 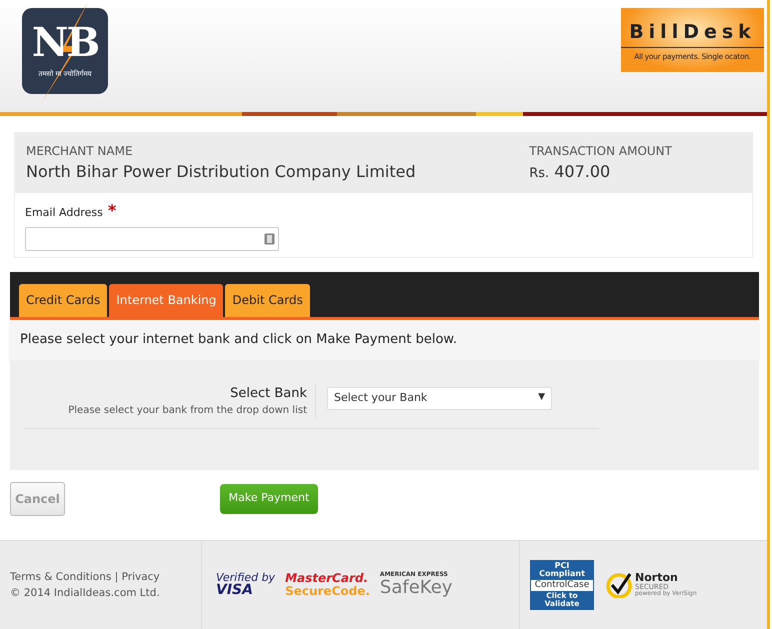 I want to click on email-field, so click(x=152, y=239).